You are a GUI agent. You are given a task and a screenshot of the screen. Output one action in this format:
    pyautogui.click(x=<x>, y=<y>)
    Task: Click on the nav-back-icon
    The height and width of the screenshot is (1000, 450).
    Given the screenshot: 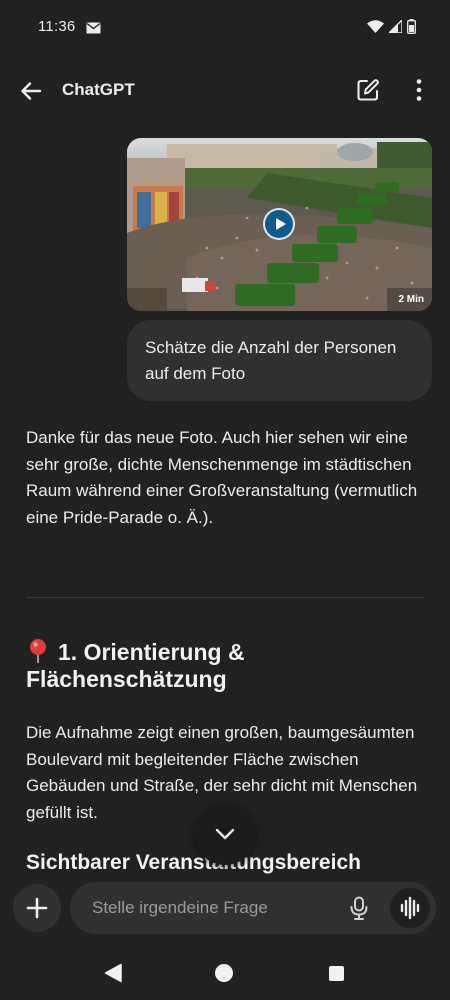 What is the action you would take?
    pyautogui.click(x=113, y=973)
    